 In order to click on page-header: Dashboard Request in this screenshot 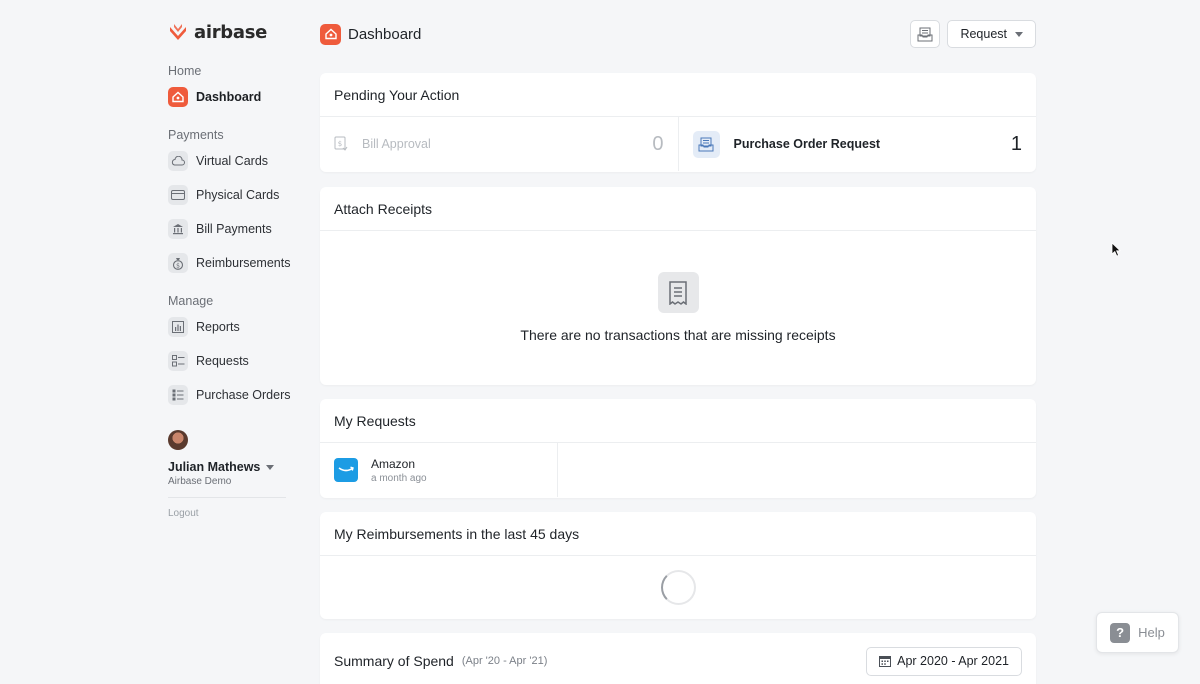, I will do `click(678, 34)`.